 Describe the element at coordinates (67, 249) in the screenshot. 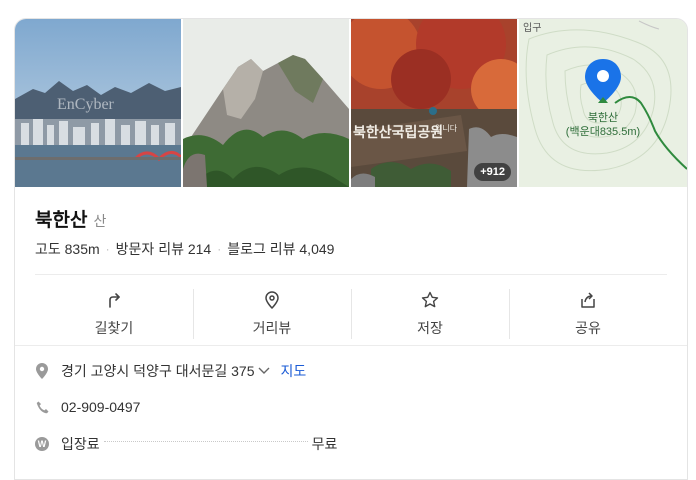

I see `altitude-text: 고도 835m` at that location.